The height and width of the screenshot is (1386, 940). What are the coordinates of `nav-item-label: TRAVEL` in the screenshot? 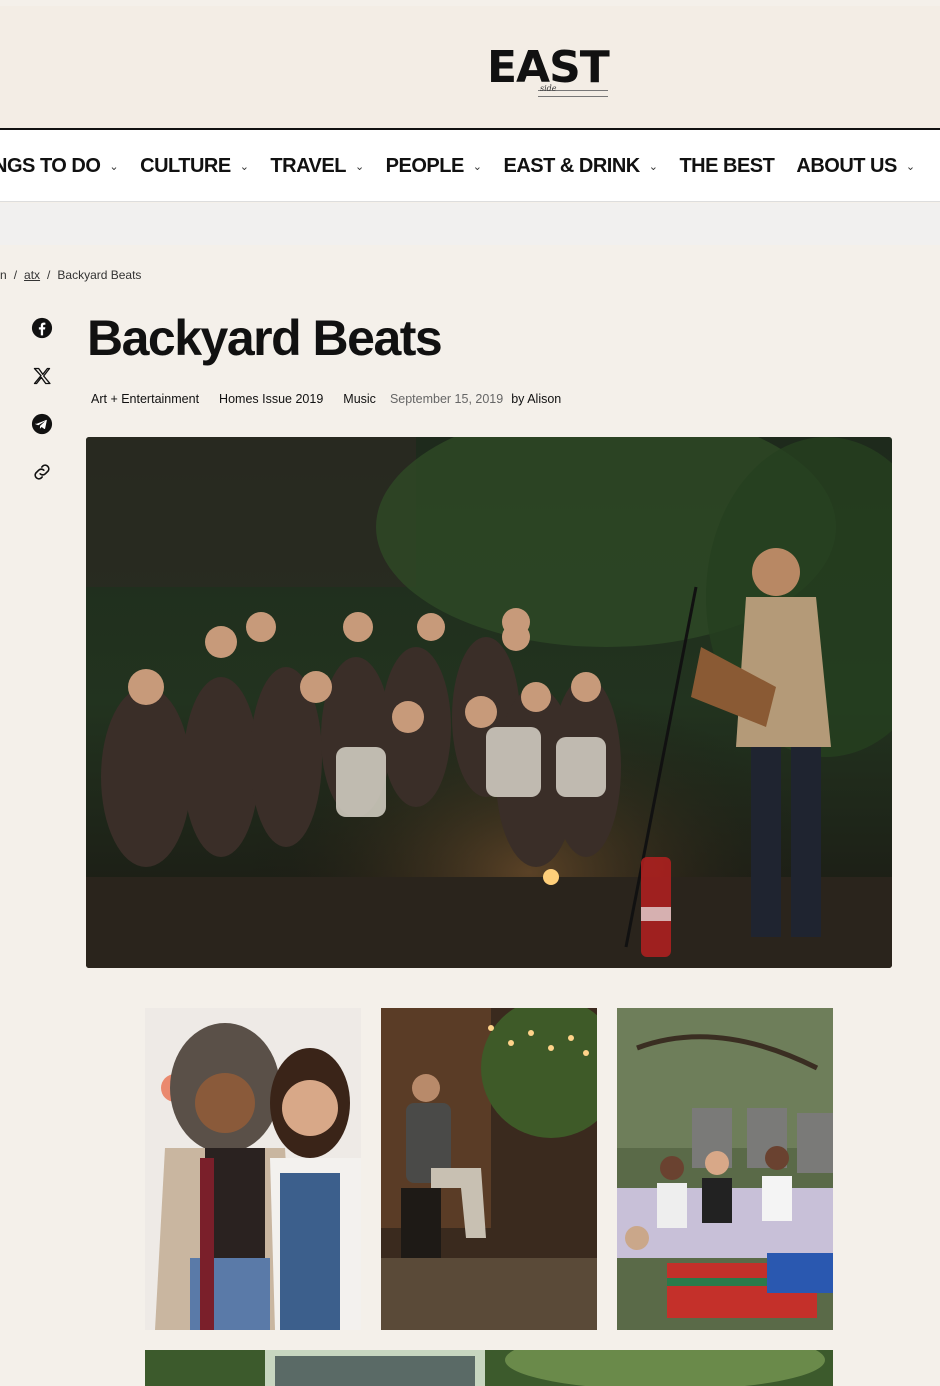 It's located at (308, 165).